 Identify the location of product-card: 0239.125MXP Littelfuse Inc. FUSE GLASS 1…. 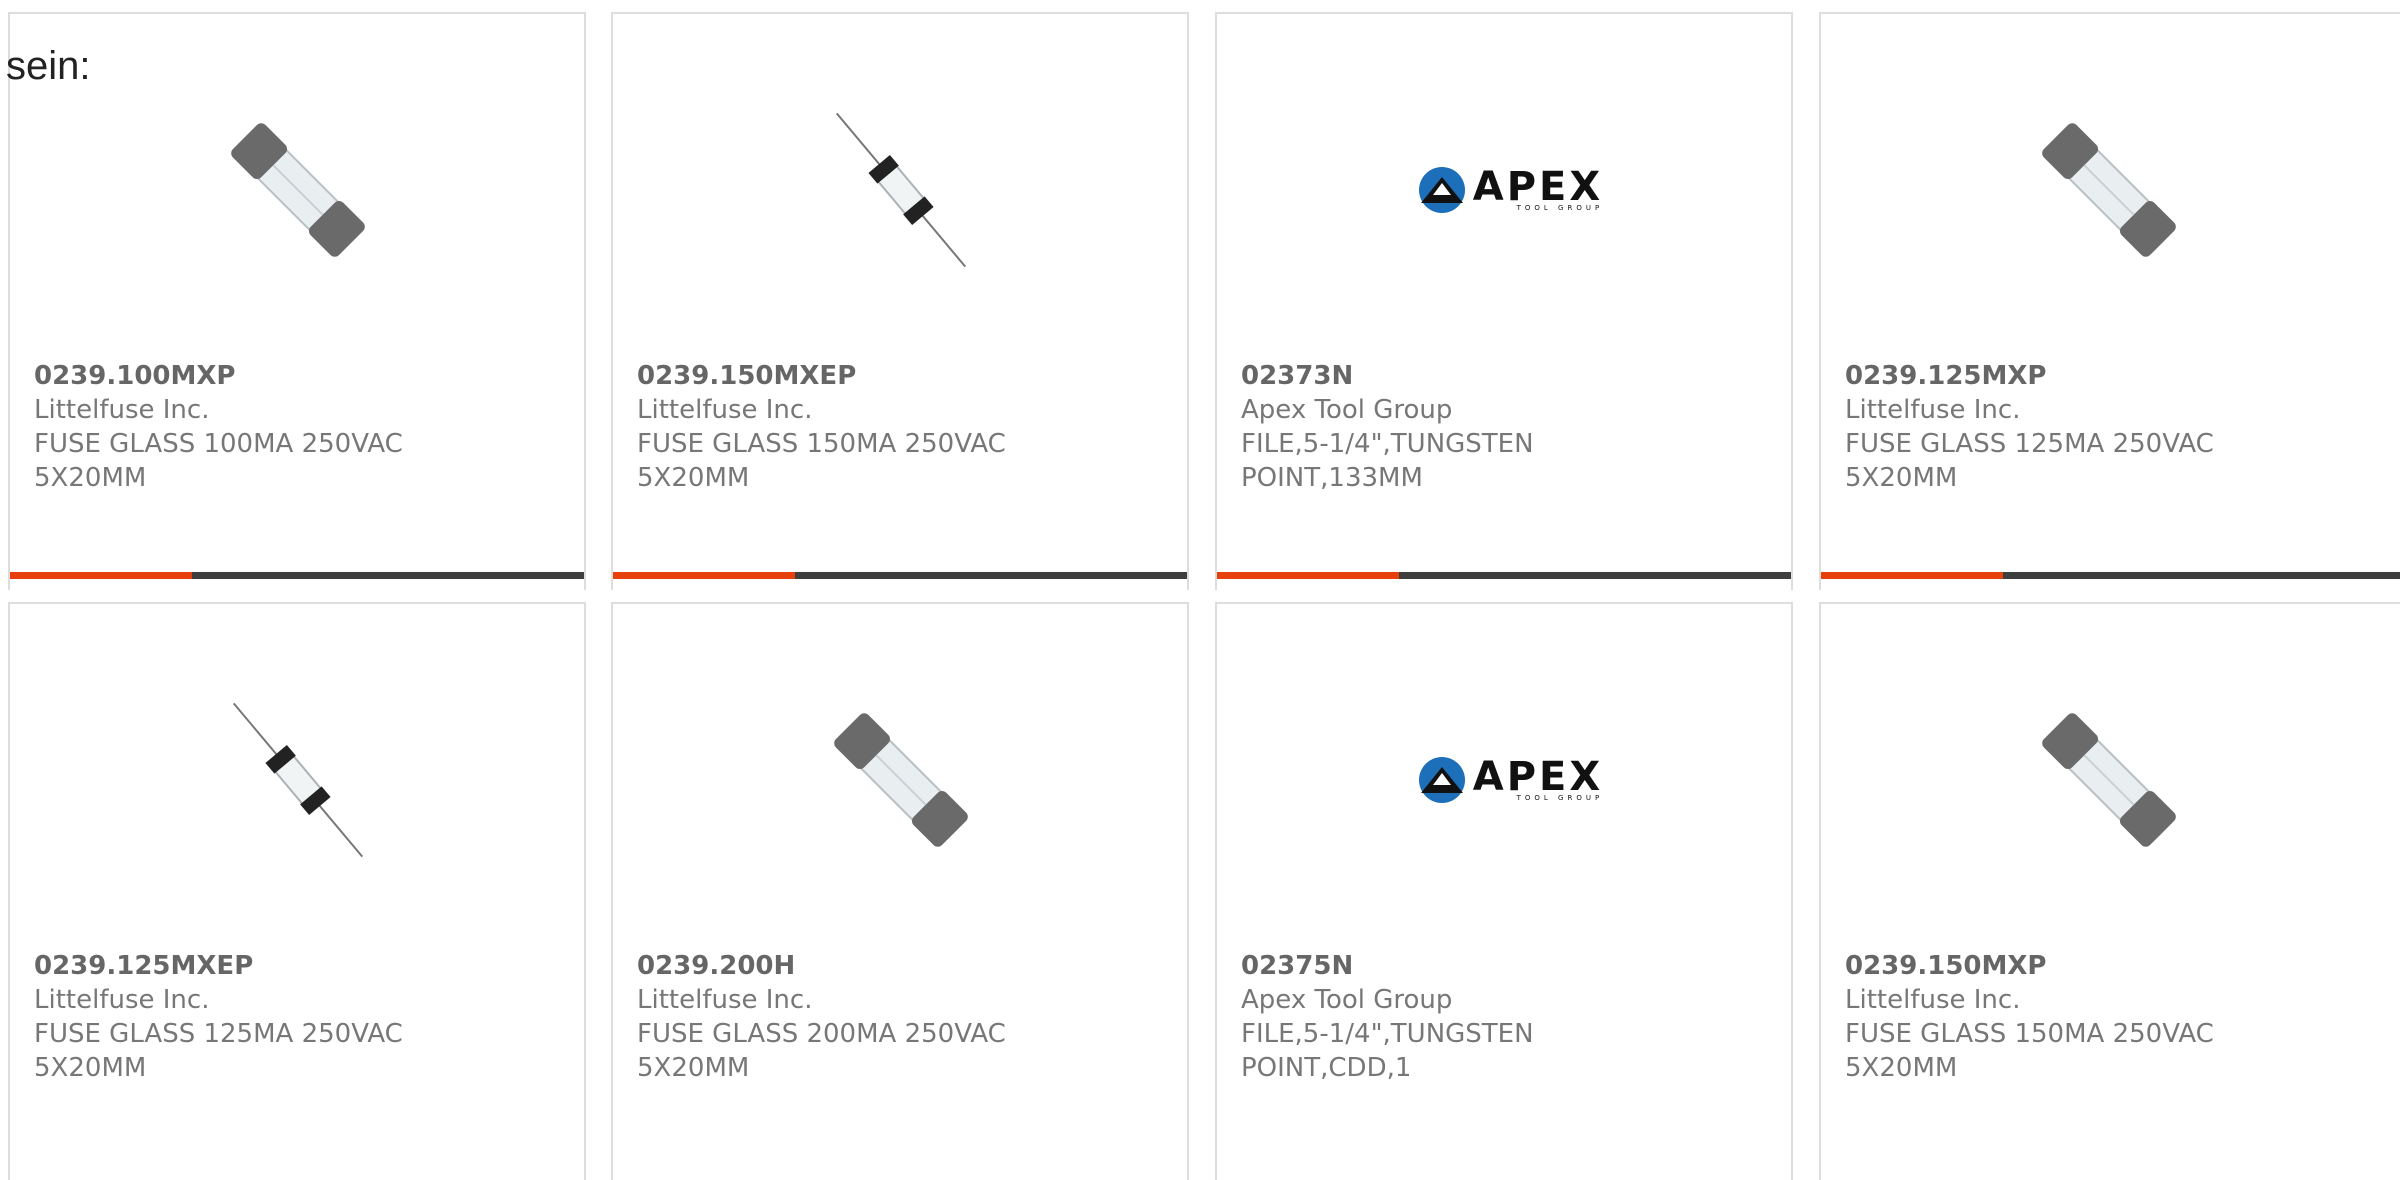
(2109, 301).